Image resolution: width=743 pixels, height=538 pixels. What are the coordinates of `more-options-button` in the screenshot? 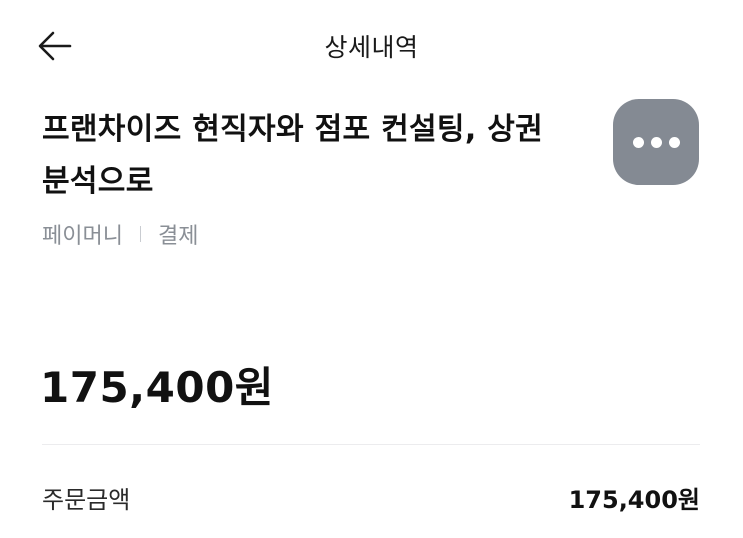 It's located at (656, 142).